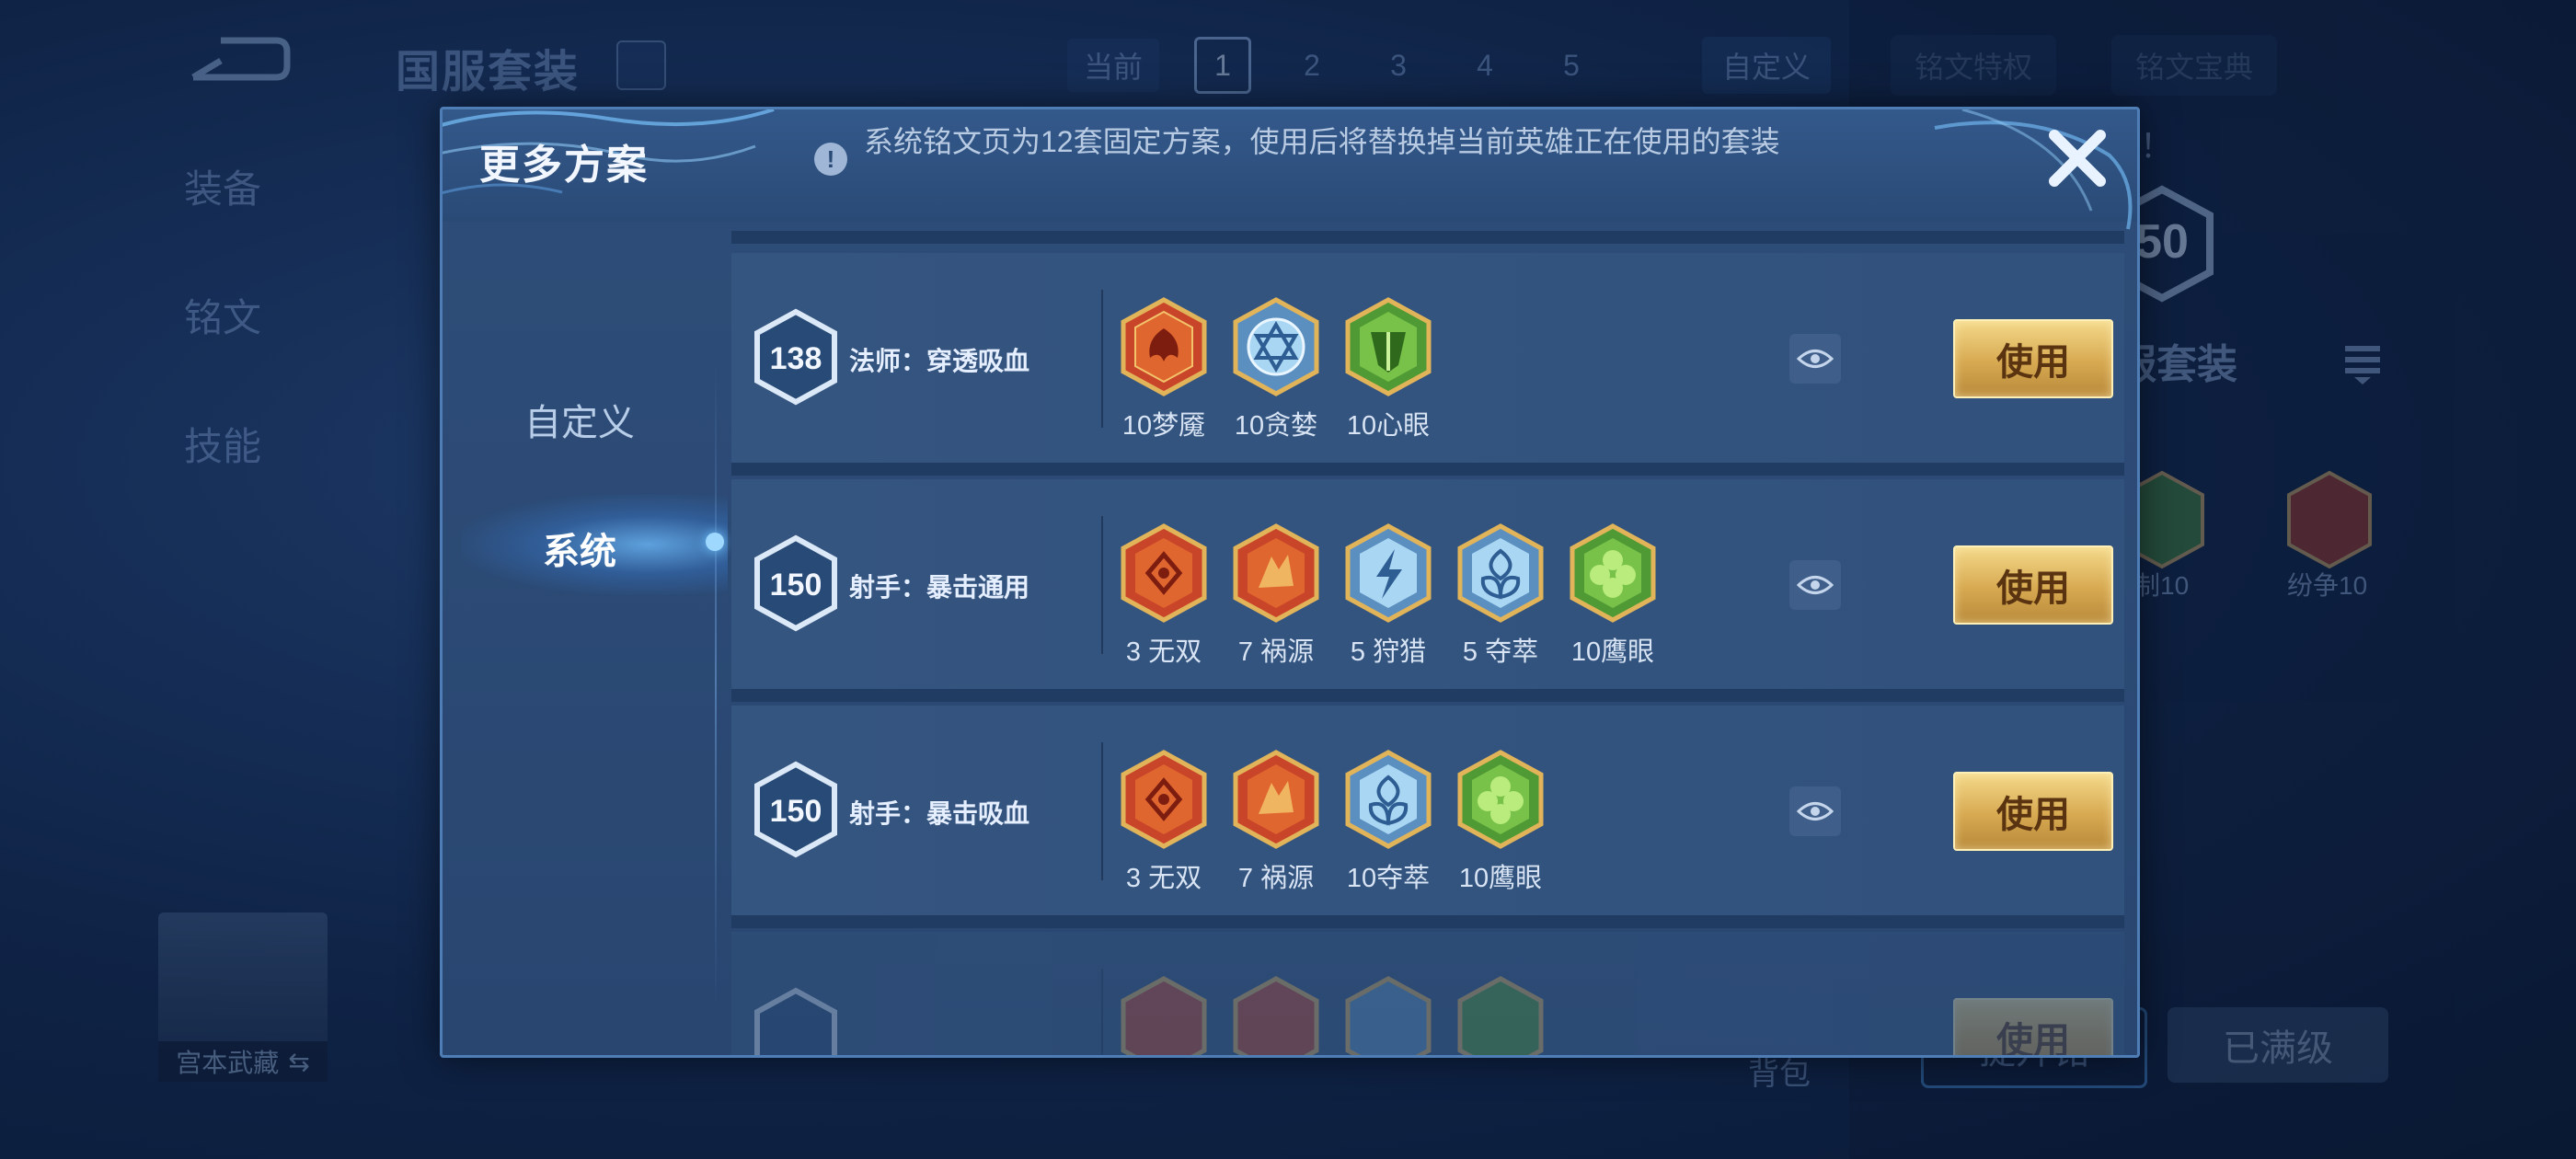 The image size is (2576, 1159). I want to click on plan-row: 150 射手：暴击吸血 3 无双 7 祸源 10夺萃 10鹰眼 使用, so click(1427, 810).